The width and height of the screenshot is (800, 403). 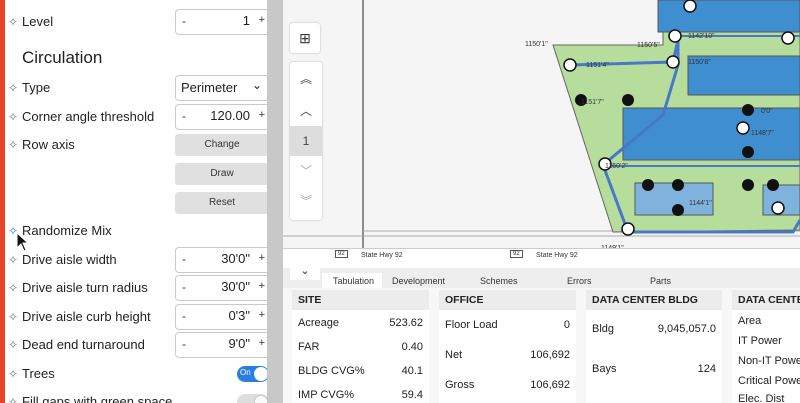 I want to click on tab-errors: Errors, so click(x=579, y=281).